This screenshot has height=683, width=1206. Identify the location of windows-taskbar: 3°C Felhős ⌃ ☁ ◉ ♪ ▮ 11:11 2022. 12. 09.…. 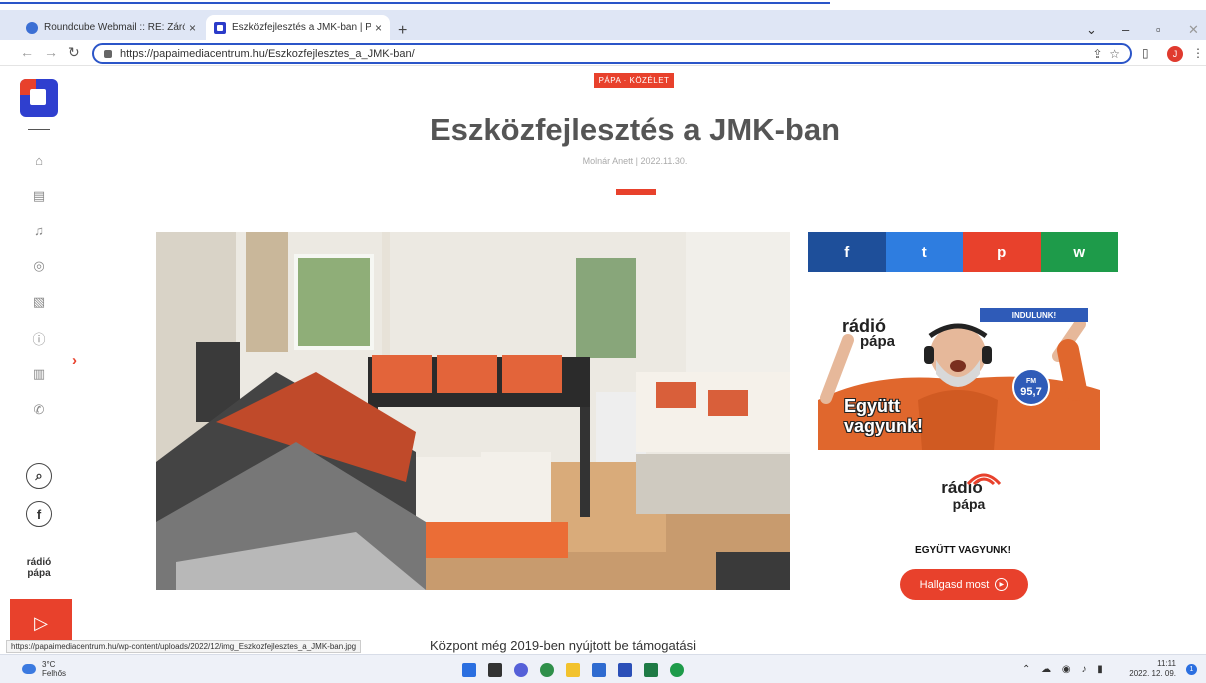
(603, 668).